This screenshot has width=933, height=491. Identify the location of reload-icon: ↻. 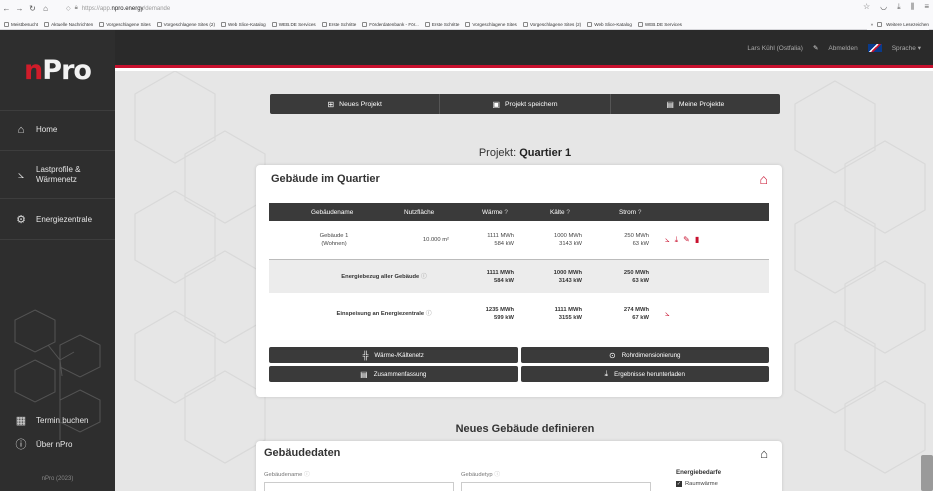
(32, 8).